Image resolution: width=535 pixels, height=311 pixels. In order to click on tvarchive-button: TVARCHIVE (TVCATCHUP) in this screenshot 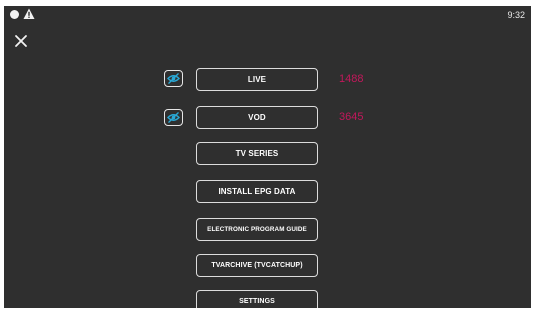, I will do `click(257, 265)`.